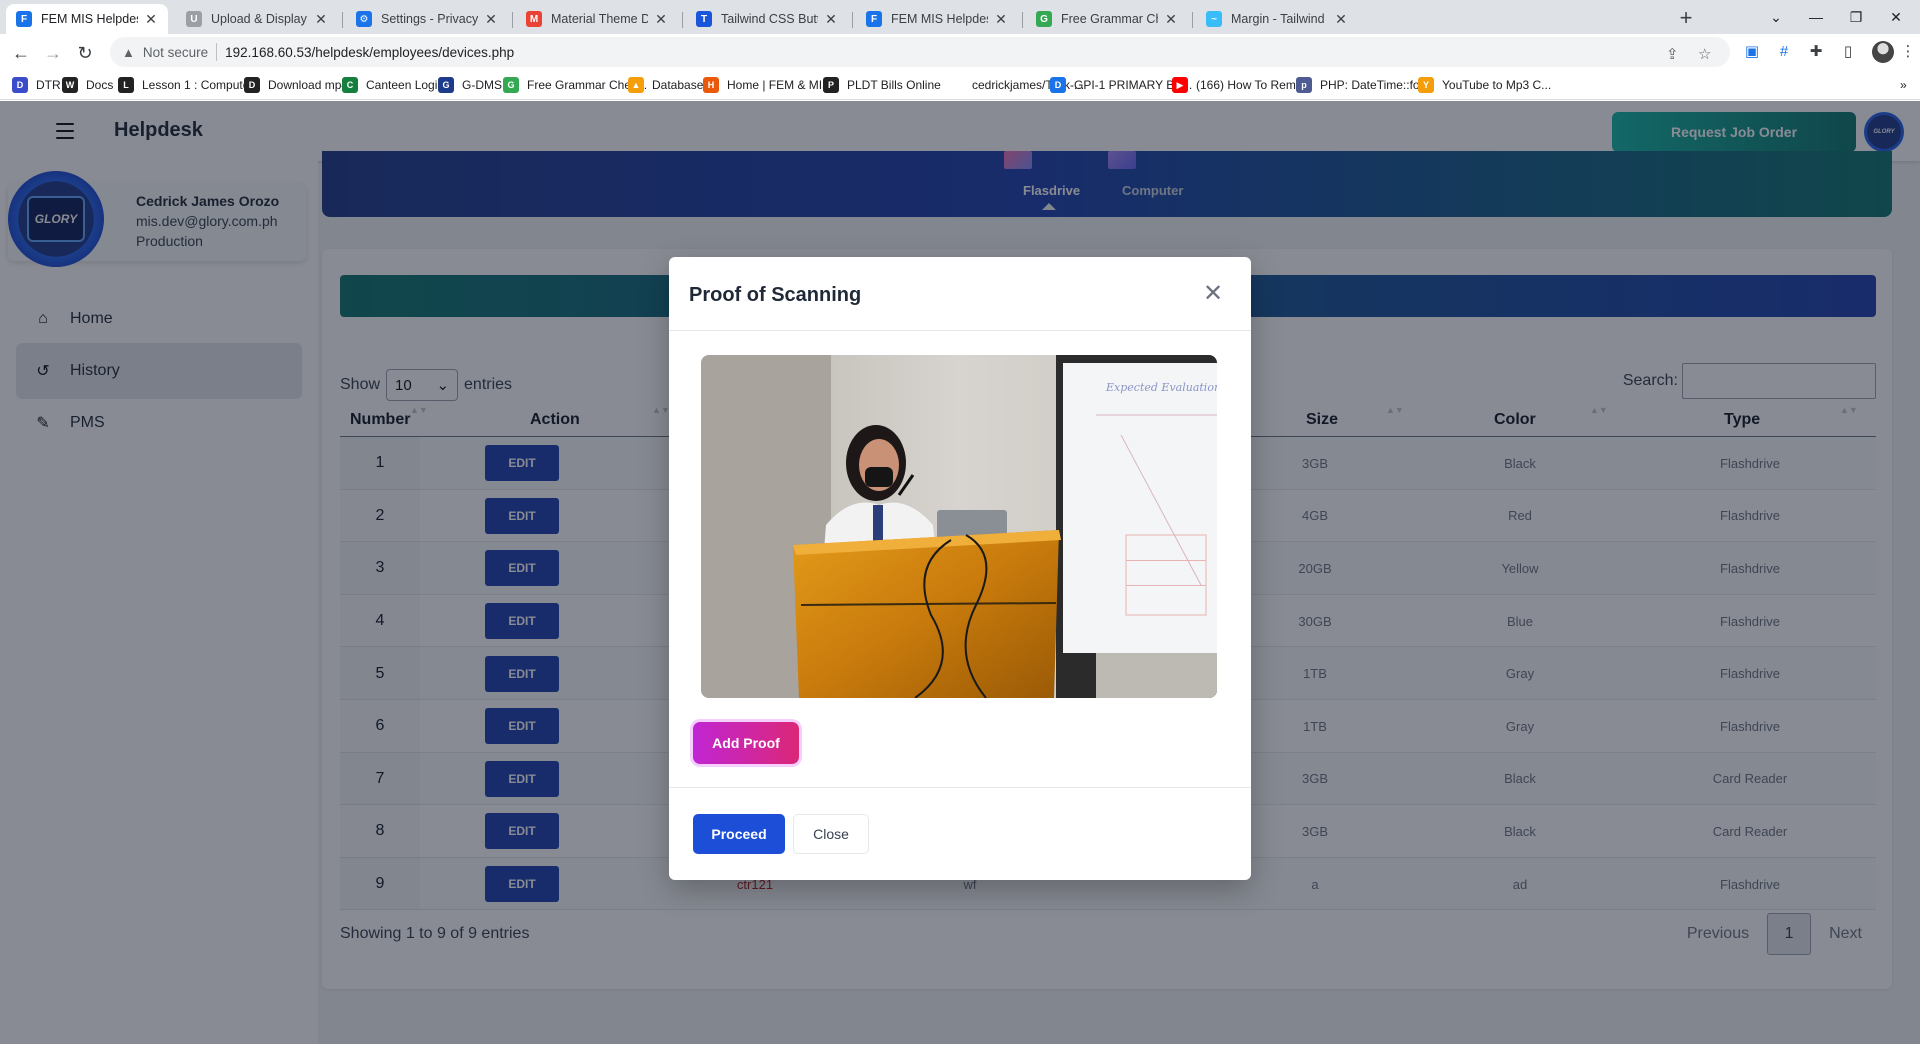  I want to click on bookmark-label: DTR, so click(48, 85).